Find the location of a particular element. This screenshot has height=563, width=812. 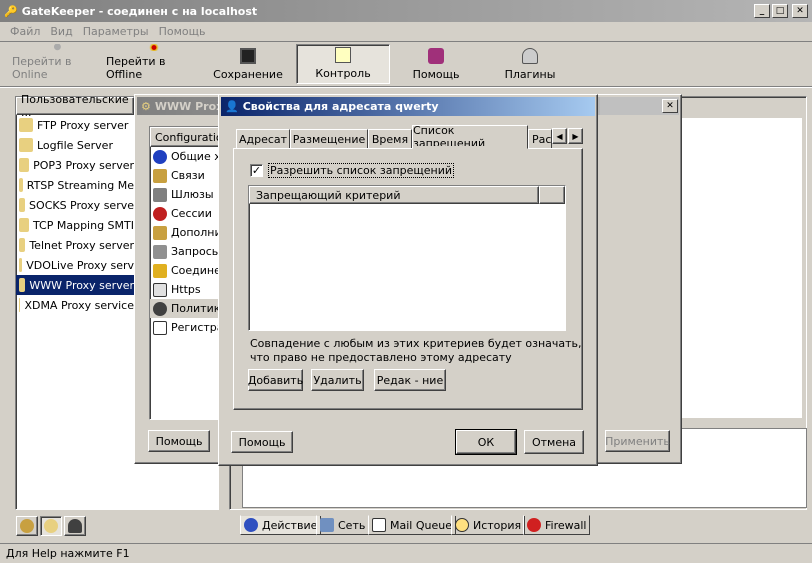

person-icon: 👤 is located at coordinates (232, 106).